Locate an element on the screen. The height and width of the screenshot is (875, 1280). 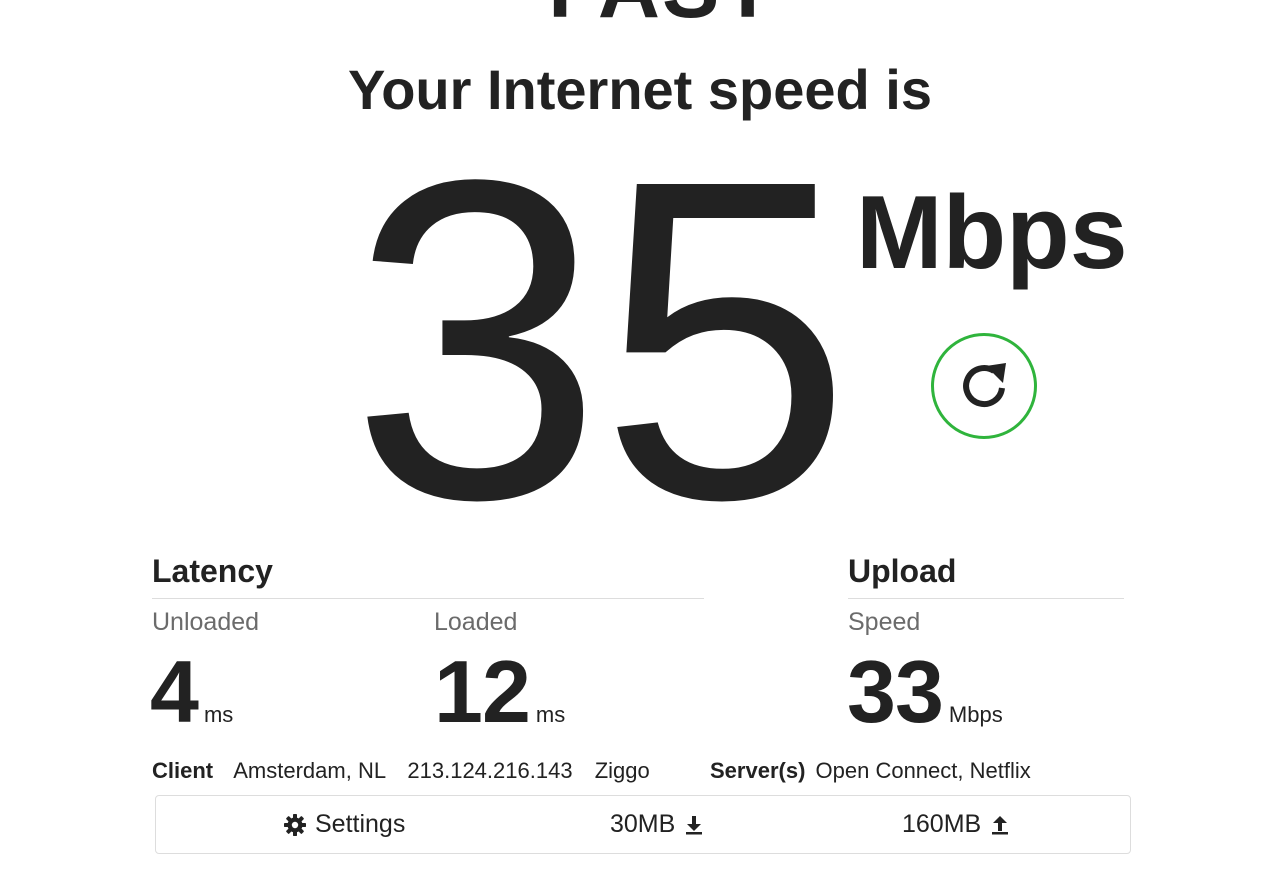
upload-size: 160MB is located at coordinates (955, 824).